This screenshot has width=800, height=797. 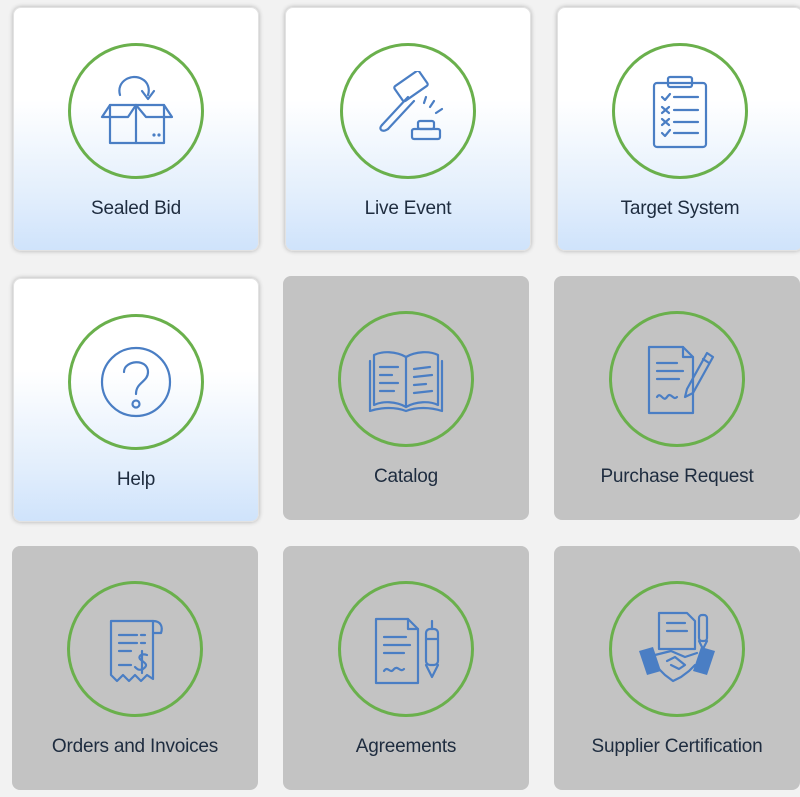 I want to click on question-mark-icon, so click(x=136, y=382).